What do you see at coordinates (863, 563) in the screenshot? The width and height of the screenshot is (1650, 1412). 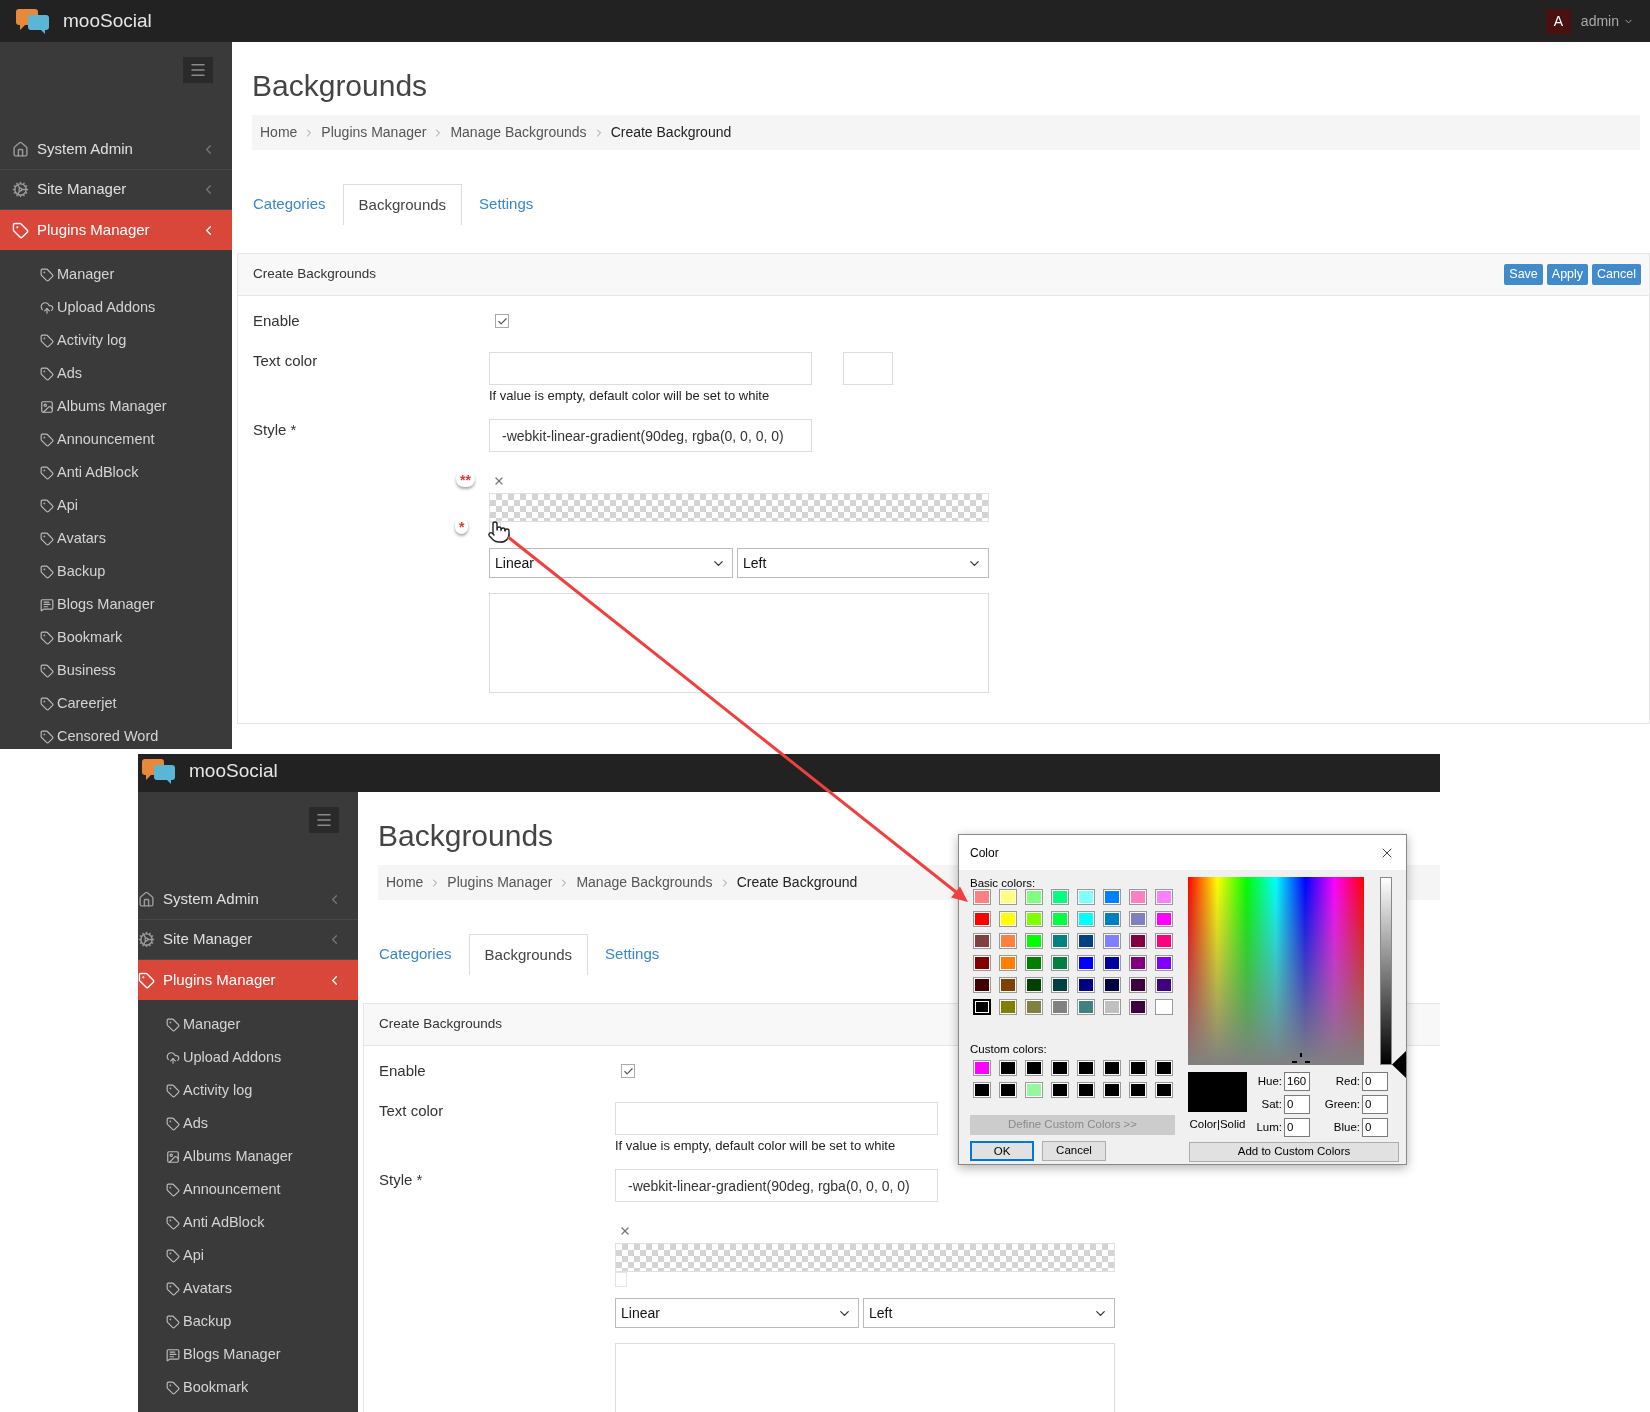 I see `direction-select: Left` at bounding box center [863, 563].